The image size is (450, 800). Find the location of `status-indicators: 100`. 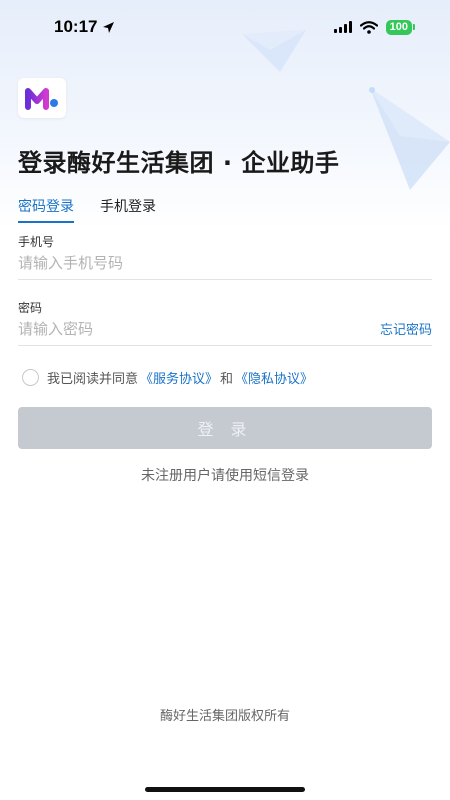

status-indicators: 100 is located at coordinates (374, 27).